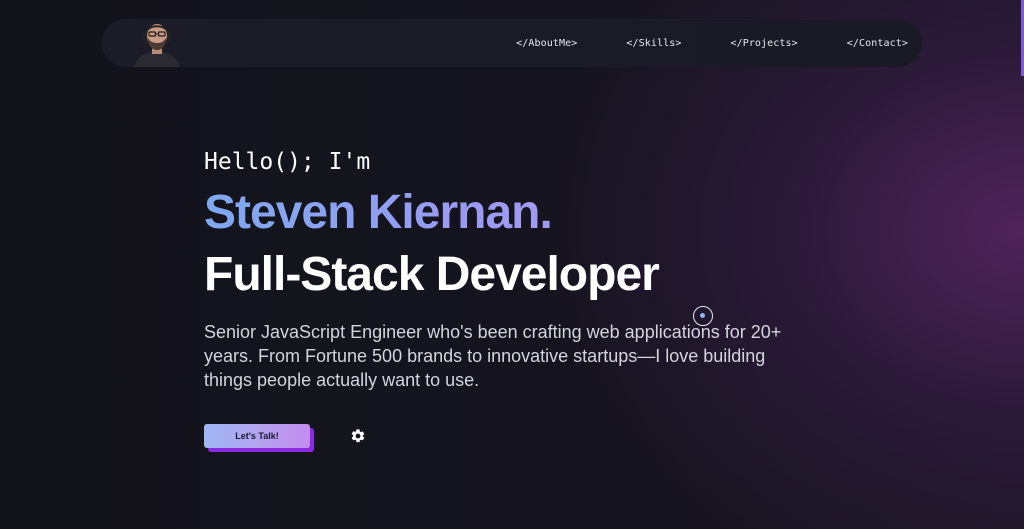  Describe the element at coordinates (877, 43) in the screenshot. I see `nav-link-contact: </Contact>` at that location.